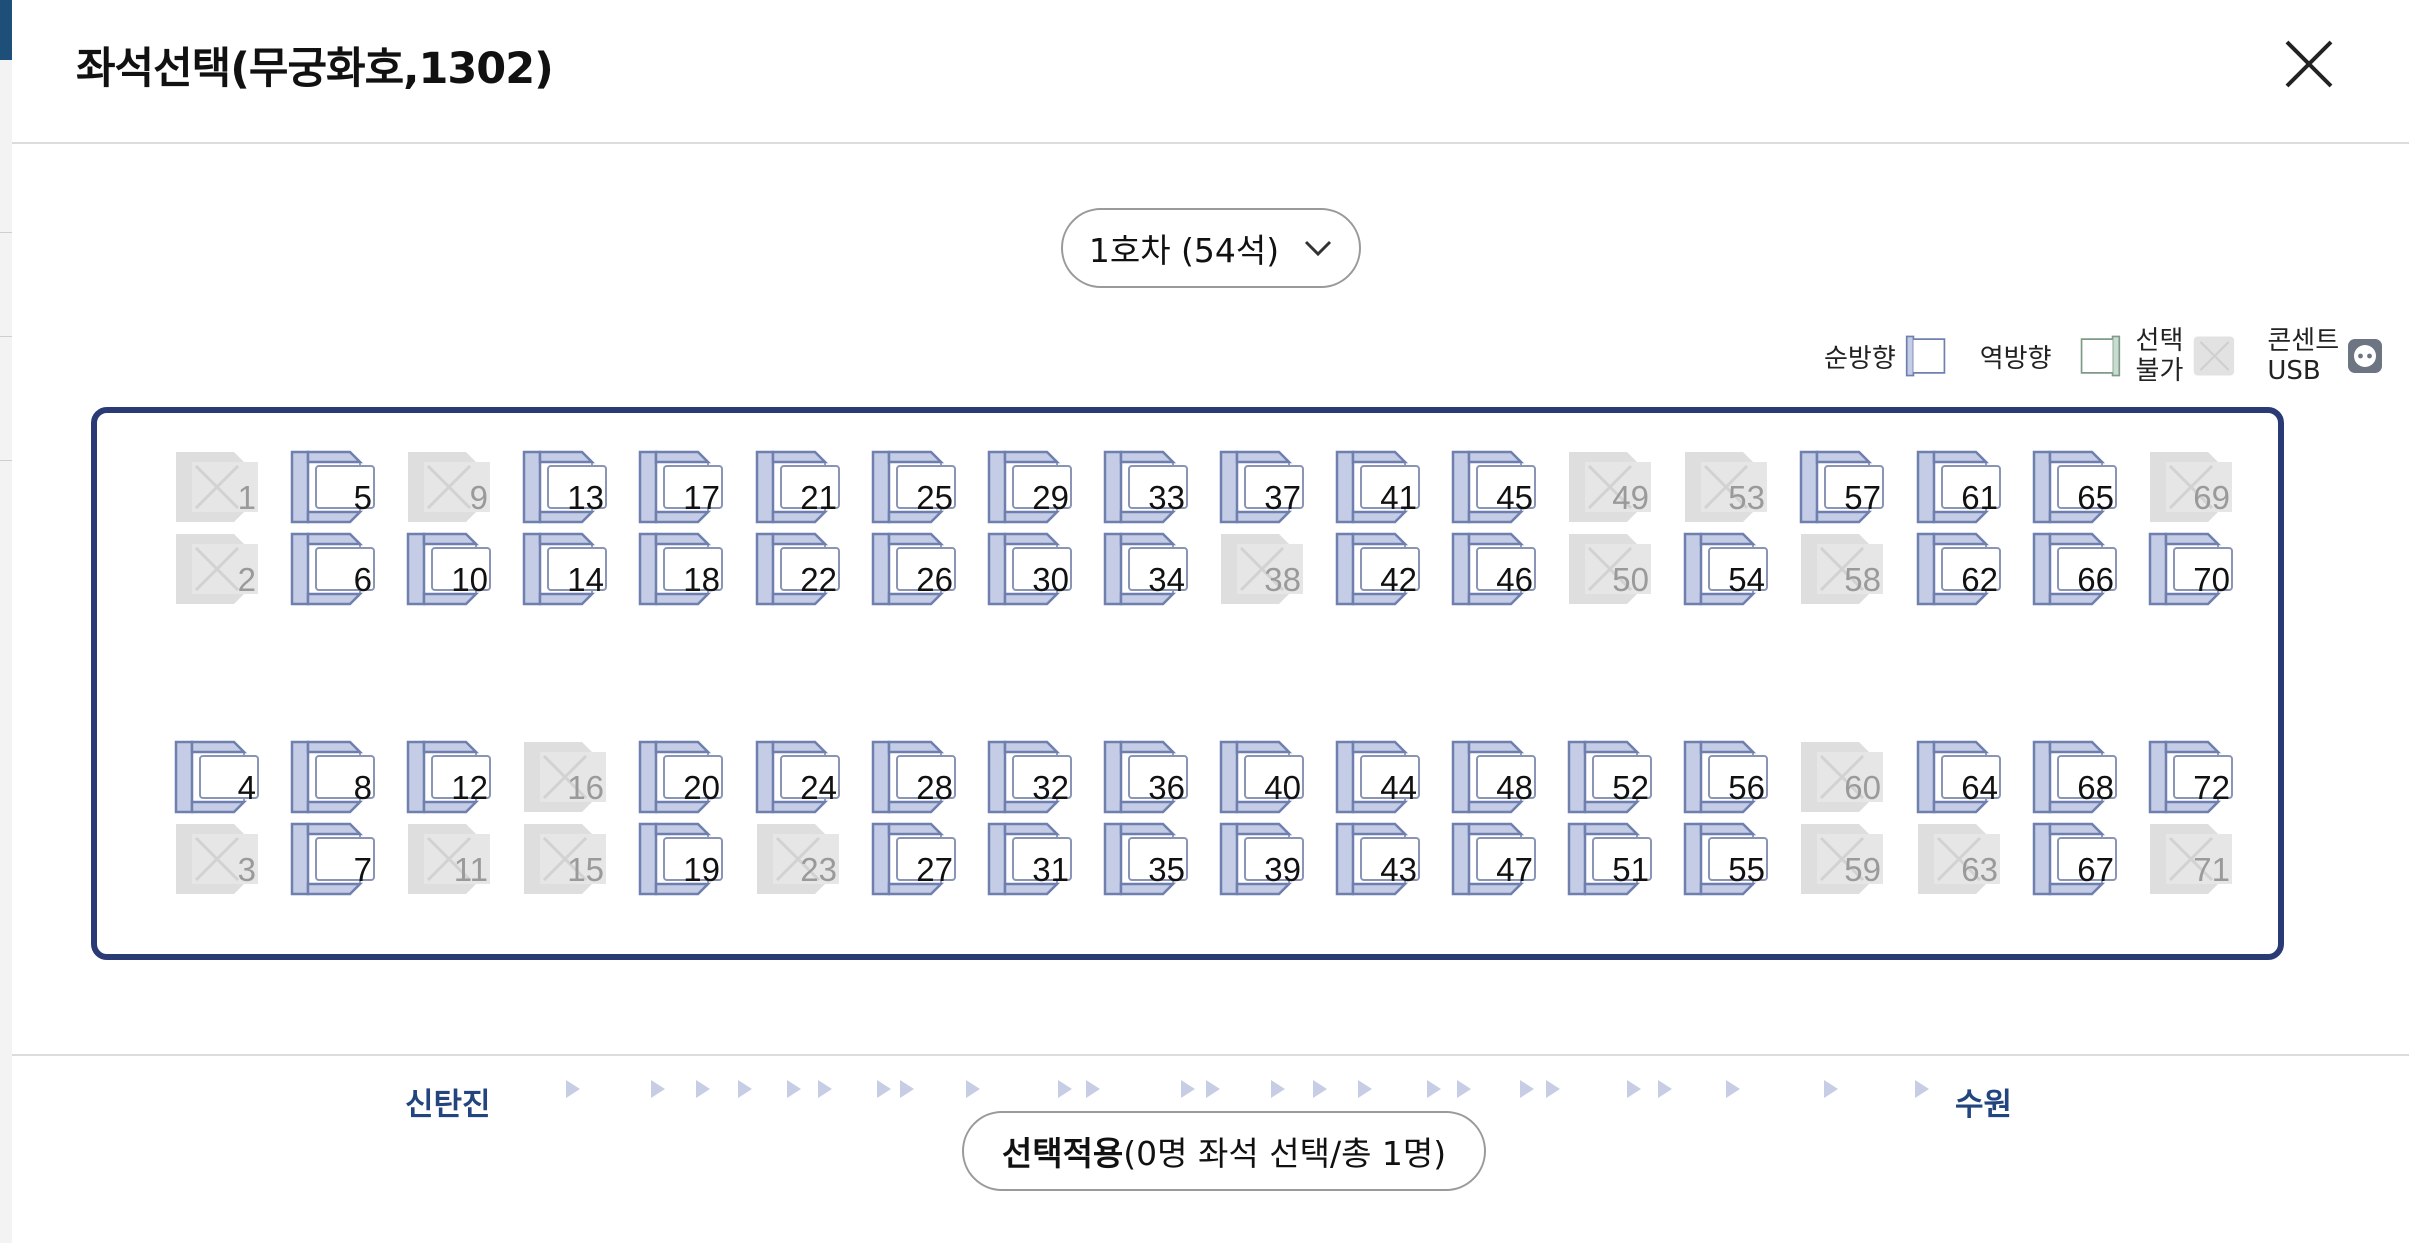  I want to click on seat-number: 52, so click(1630, 787).